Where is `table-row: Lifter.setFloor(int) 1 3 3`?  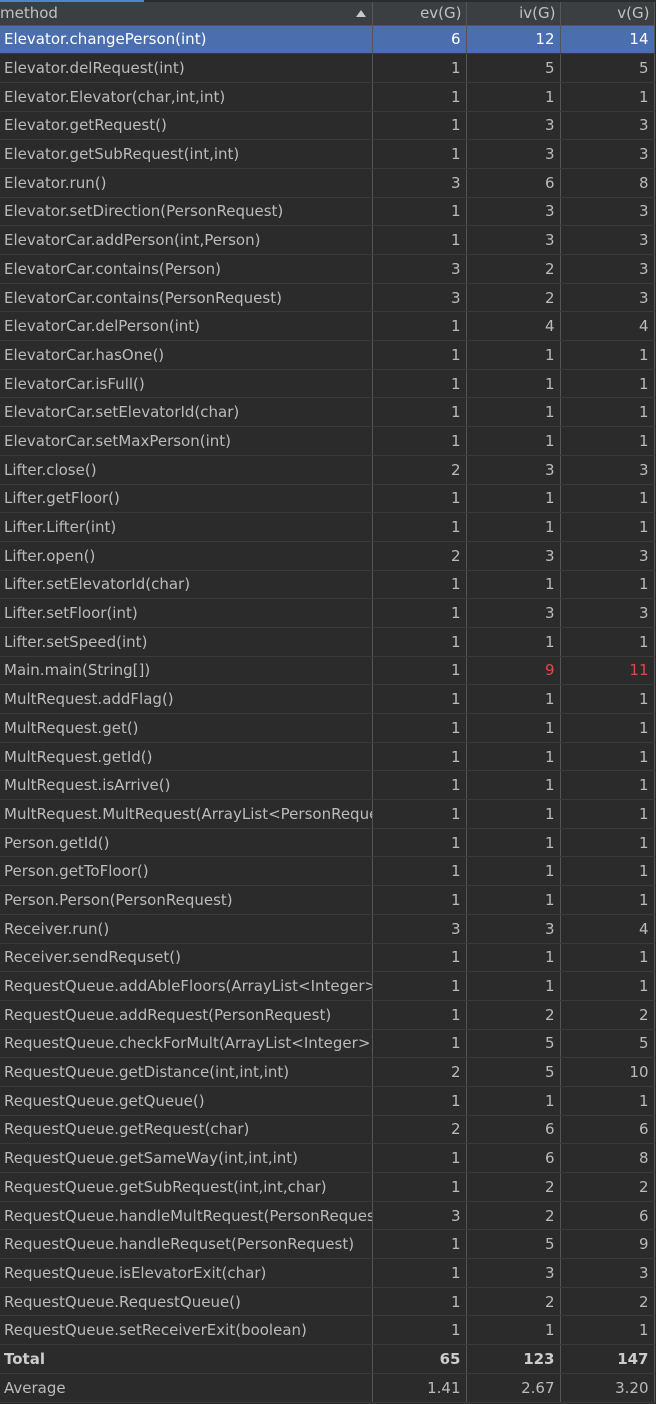 table-row: Lifter.setFloor(int) 1 3 3 is located at coordinates (327, 613).